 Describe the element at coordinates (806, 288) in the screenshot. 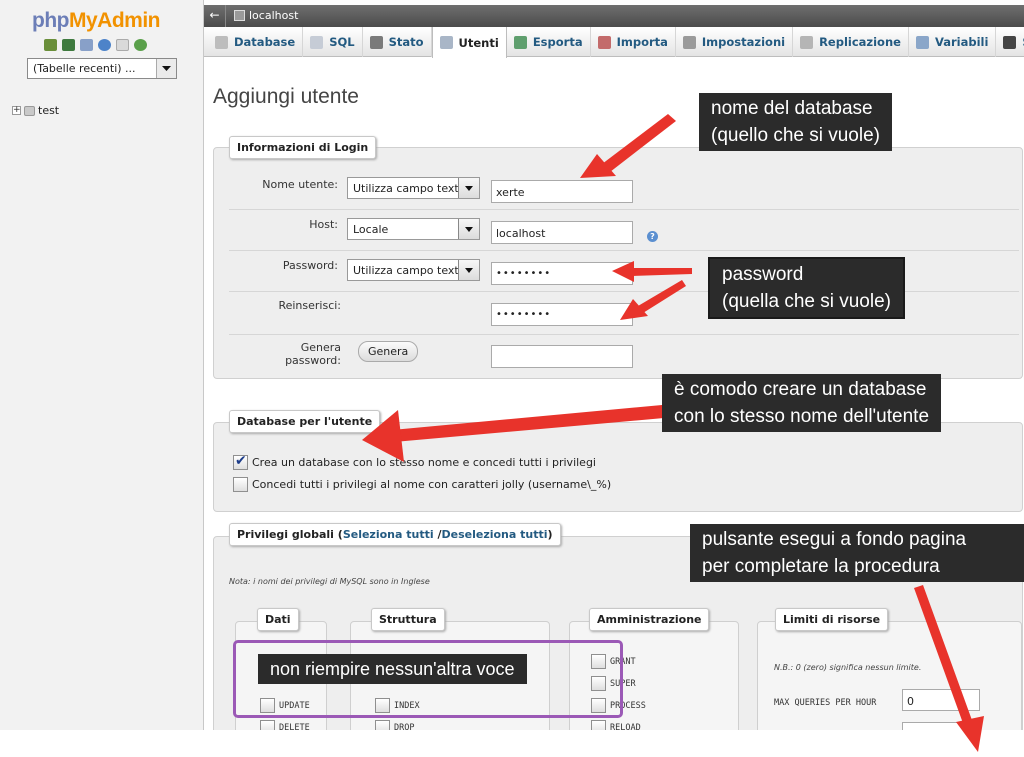

I see `annotation-password: password (quella che si vuole)` at that location.